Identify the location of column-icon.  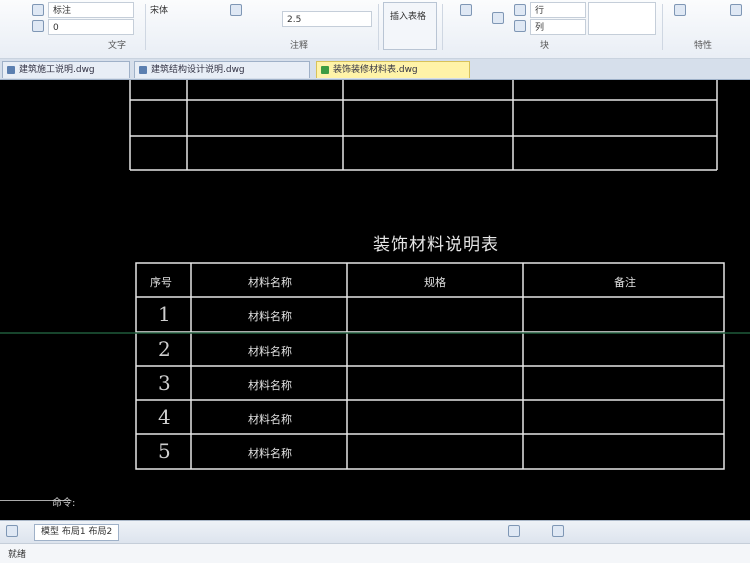
(520, 26).